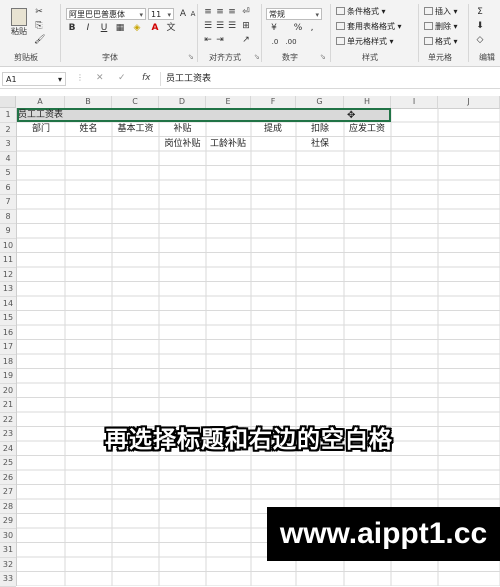 This screenshot has height=587, width=500. Describe the element at coordinates (8, 492) in the screenshot. I see `row-header-27: 27` at that location.